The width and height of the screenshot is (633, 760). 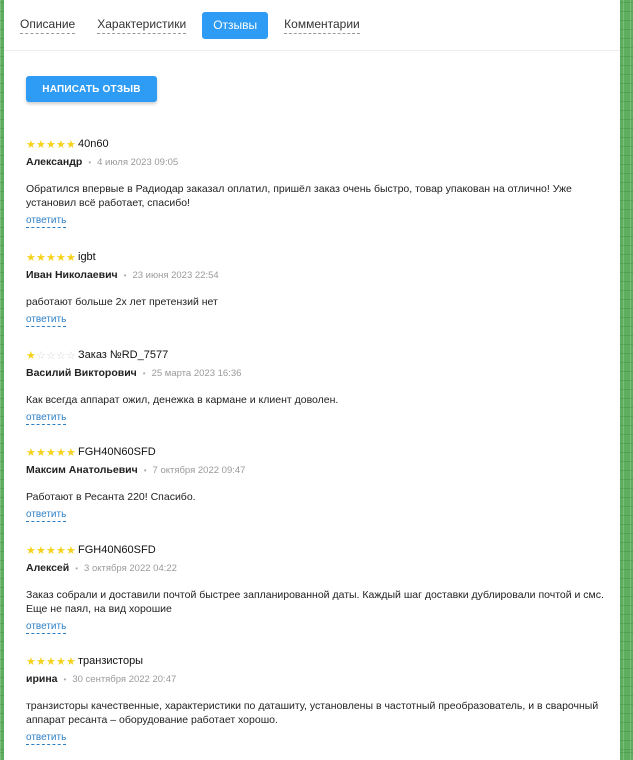 What do you see at coordinates (196, 373) in the screenshot?
I see `review-date: 25 марта 2023 16:36` at bounding box center [196, 373].